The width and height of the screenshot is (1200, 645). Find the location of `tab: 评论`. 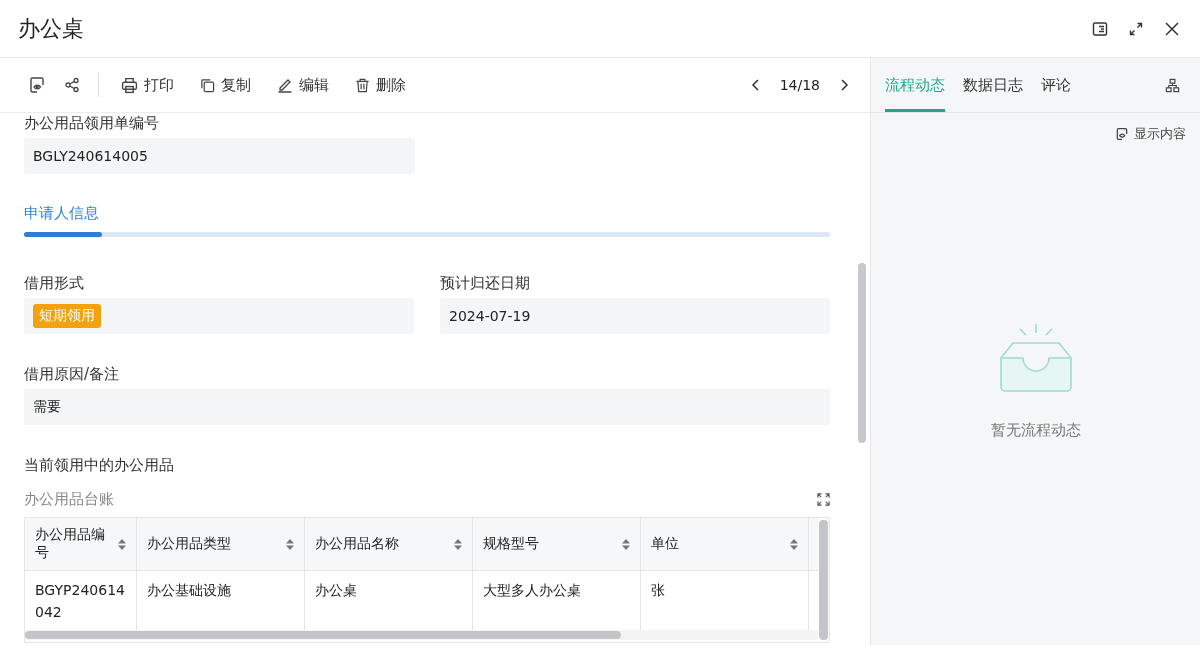

tab: 评论 is located at coordinates (1056, 86).